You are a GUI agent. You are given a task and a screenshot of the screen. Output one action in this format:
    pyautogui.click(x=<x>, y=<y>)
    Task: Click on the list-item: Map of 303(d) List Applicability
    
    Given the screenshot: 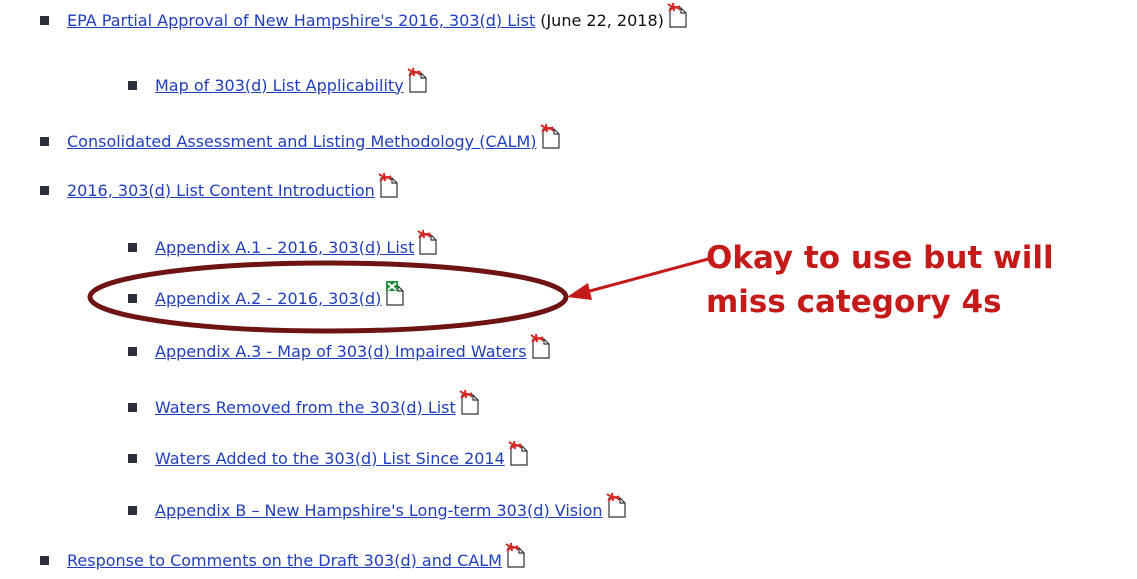 What is the action you would take?
    pyautogui.click(x=278, y=83)
    